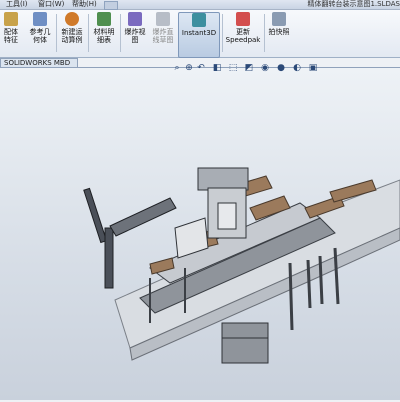 This screenshot has width=400, height=402. What do you see at coordinates (223, 179) in the screenshot?
I see `tower-top` at bounding box center [223, 179].